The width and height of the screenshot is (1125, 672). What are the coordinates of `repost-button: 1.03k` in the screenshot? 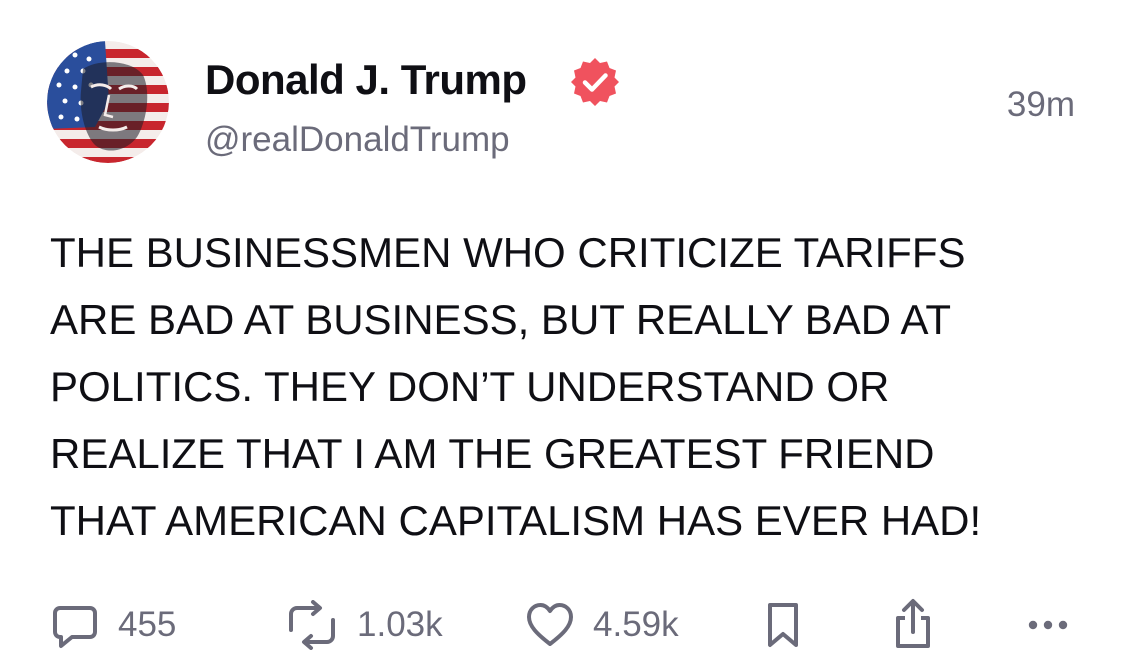 It's located at (364, 625).